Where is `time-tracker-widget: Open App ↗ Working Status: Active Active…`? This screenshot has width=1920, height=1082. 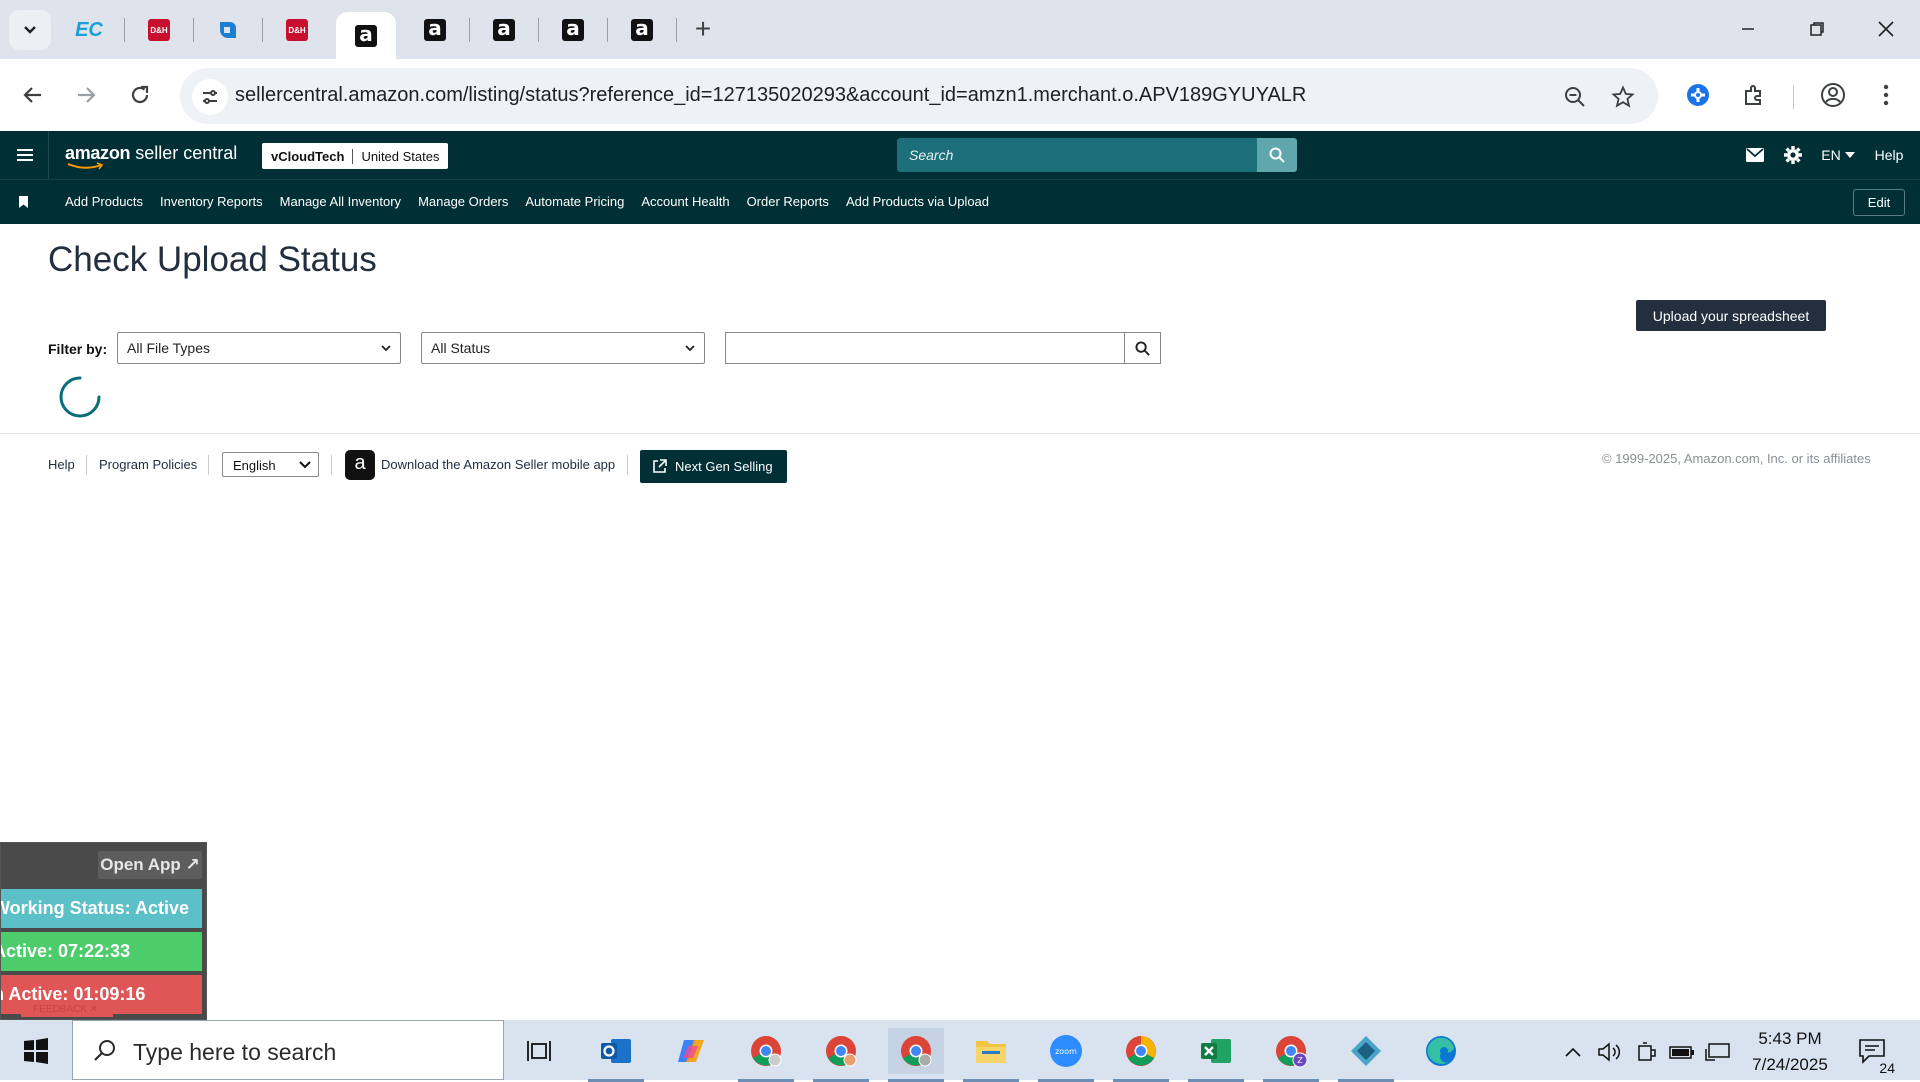
time-tracker-widget: Open App ↗ Working Status: Active Active… is located at coordinates (103, 931).